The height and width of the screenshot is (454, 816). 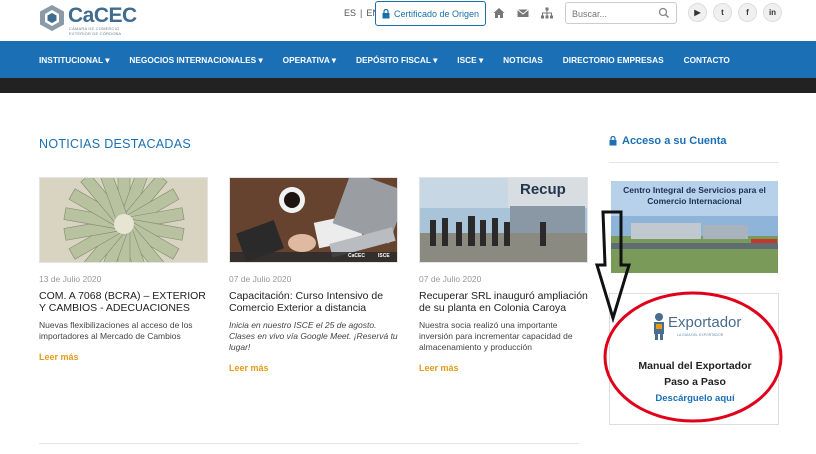 What do you see at coordinates (614, 13) in the screenshot?
I see `search-input` at bounding box center [614, 13].